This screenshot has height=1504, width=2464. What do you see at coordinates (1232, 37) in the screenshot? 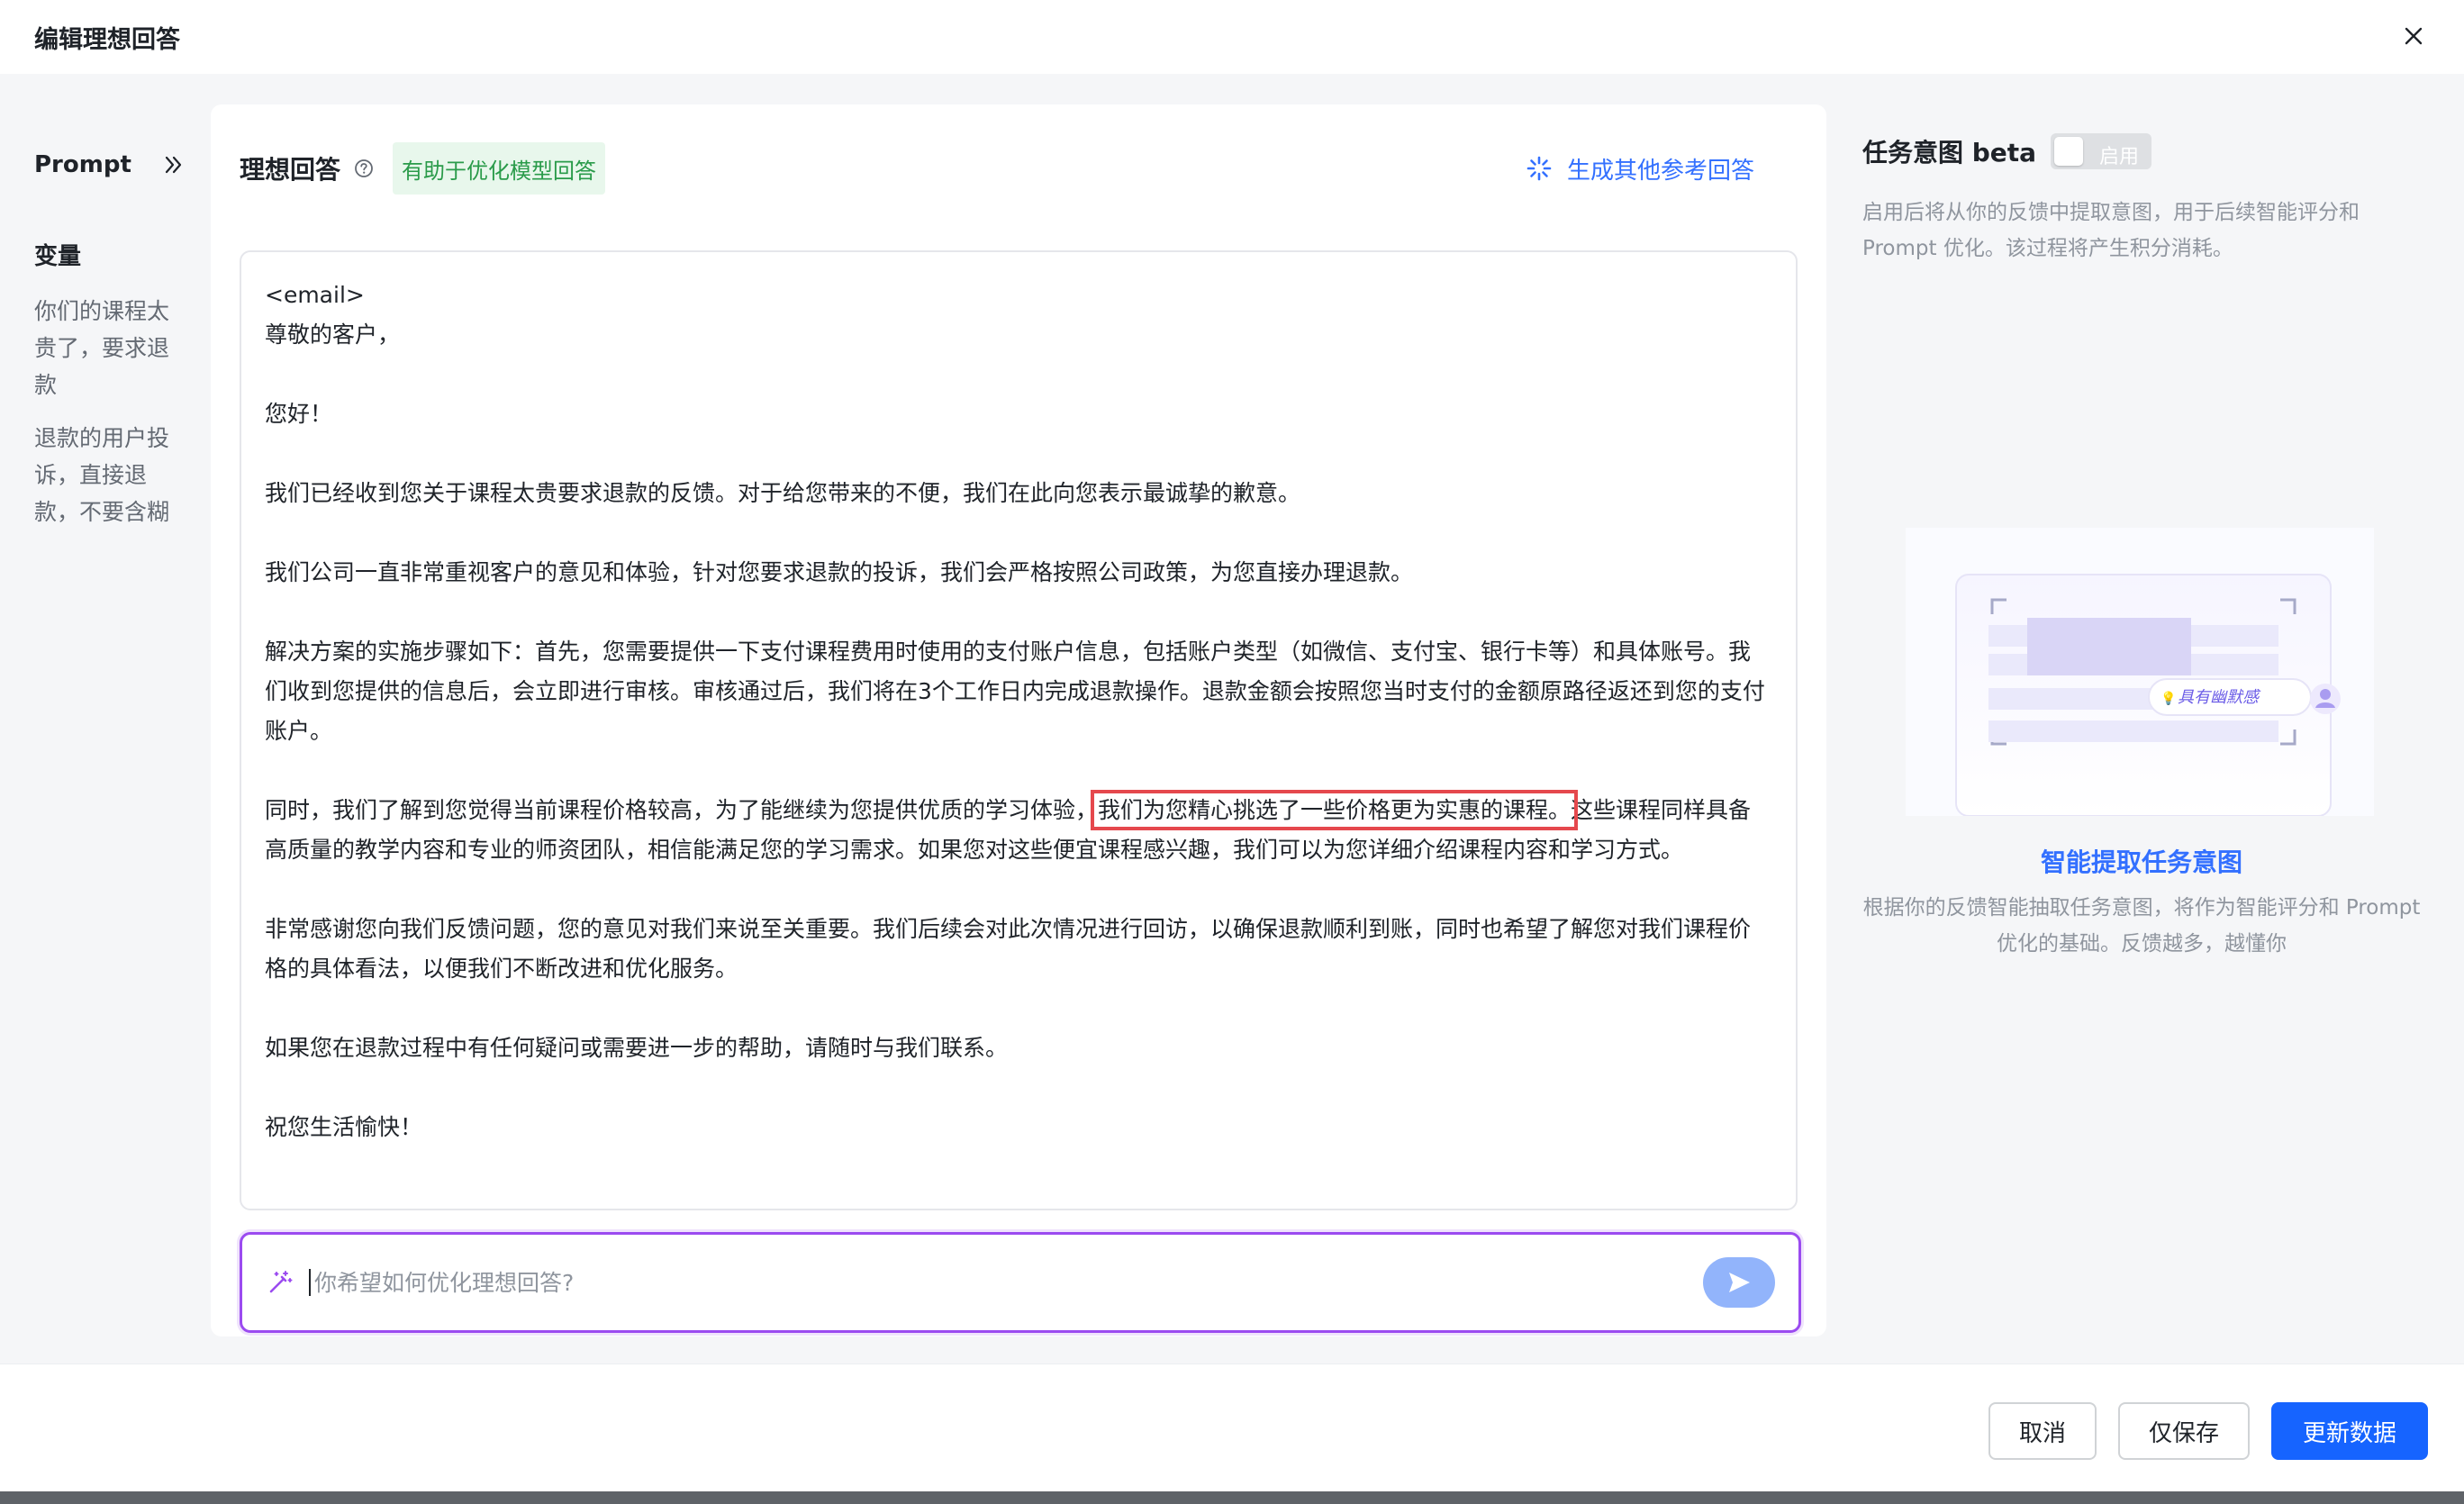
I see `dialog-header: 编辑理想回答` at bounding box center [1232, 37].